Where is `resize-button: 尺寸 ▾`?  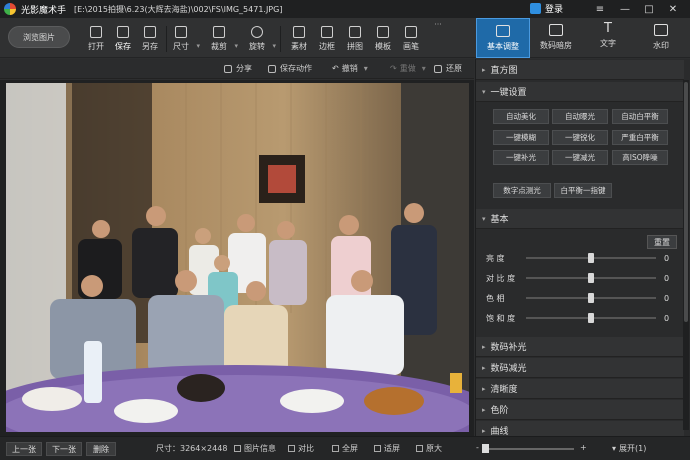
resize-button: 尺寸 ▾ is located at coordinates (184, 39).